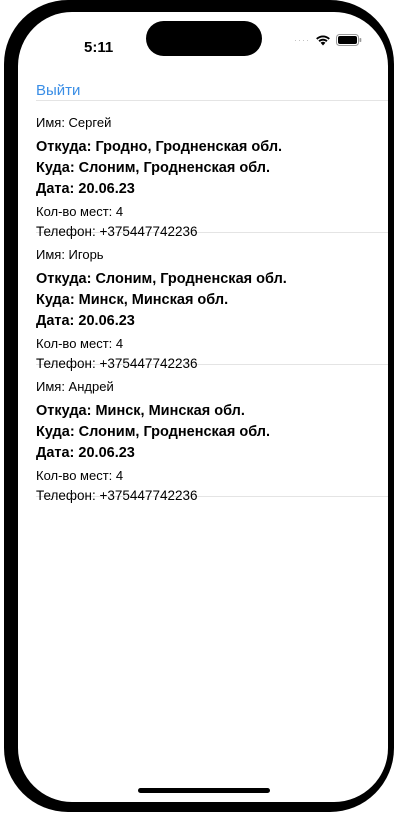 The image size is (400, 815). I want to click on status-time: 5:11, so click(99, 47).